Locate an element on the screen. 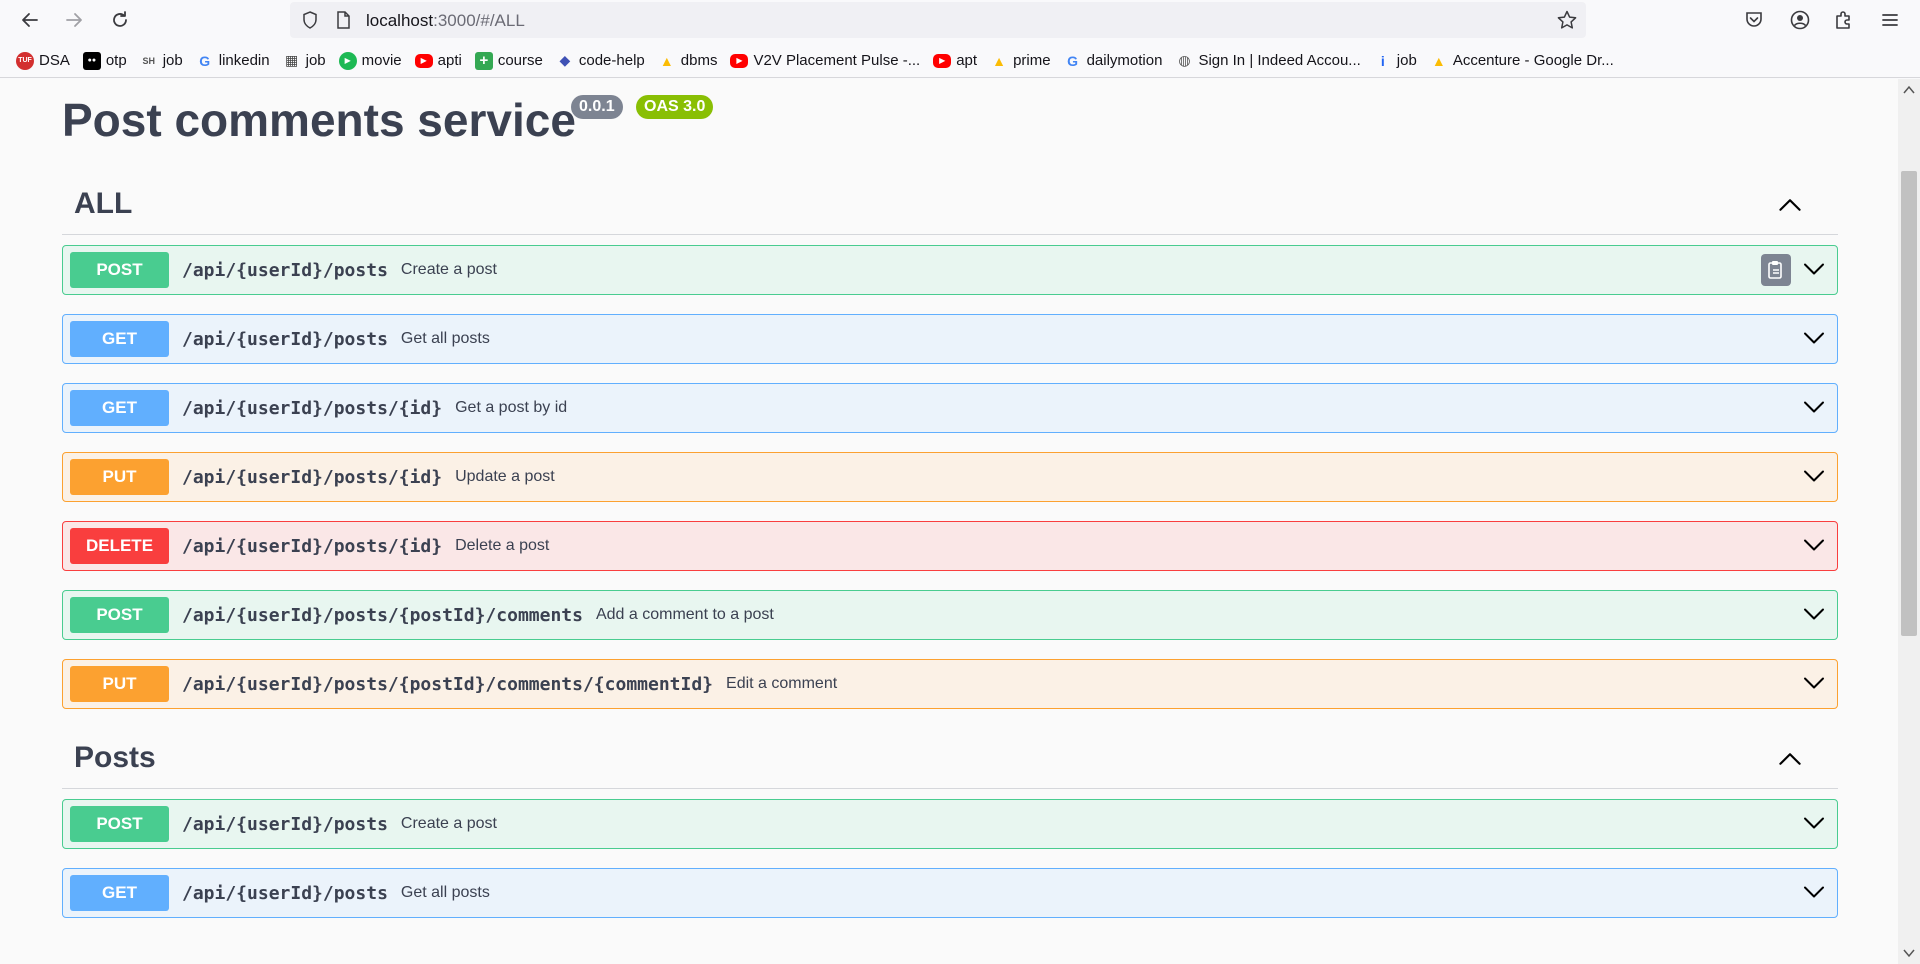 Image resolution: width=1920 pixels, height=964 pixels. section-title: ALL is located at coordinates (103, 203).